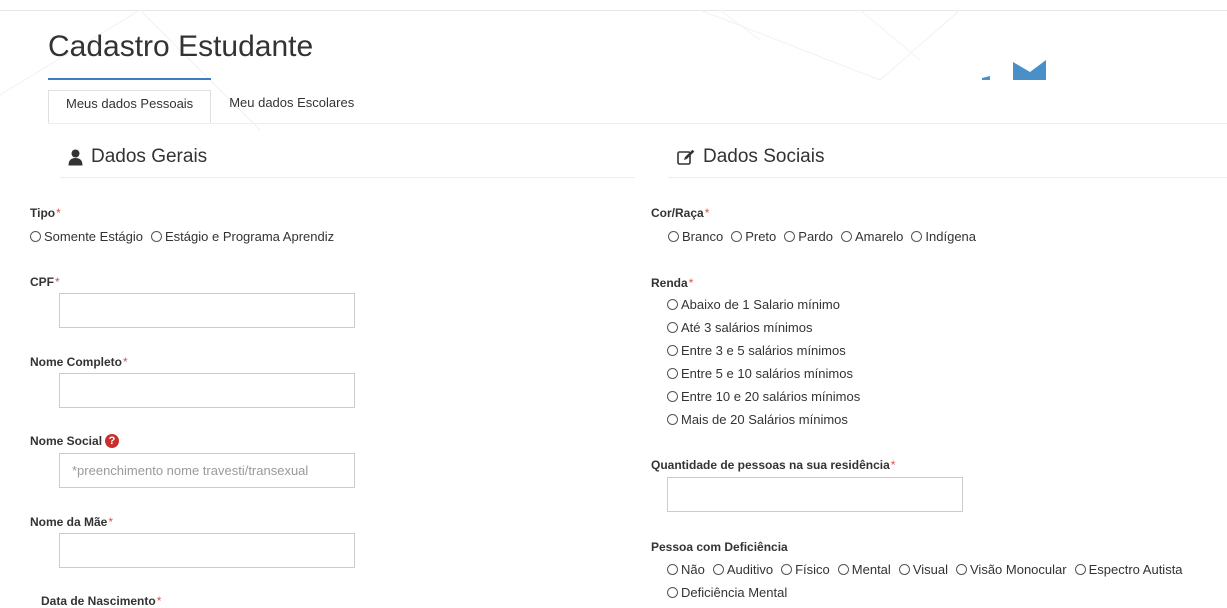  I want to click on section-dados-sociais: Dados Sociais, so click(750, 157).